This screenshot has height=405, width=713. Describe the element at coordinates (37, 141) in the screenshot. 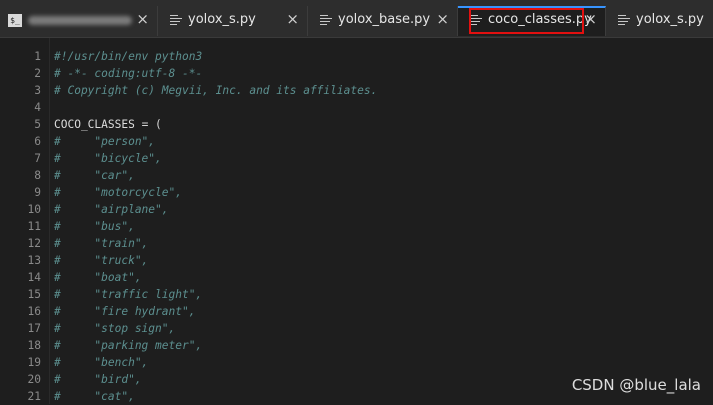

I see `line-number: 6` at that location.